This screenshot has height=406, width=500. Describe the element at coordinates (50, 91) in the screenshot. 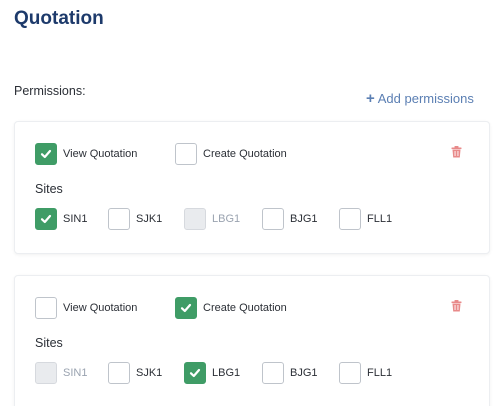

I see `permissions-label: Permissions:` at that location.